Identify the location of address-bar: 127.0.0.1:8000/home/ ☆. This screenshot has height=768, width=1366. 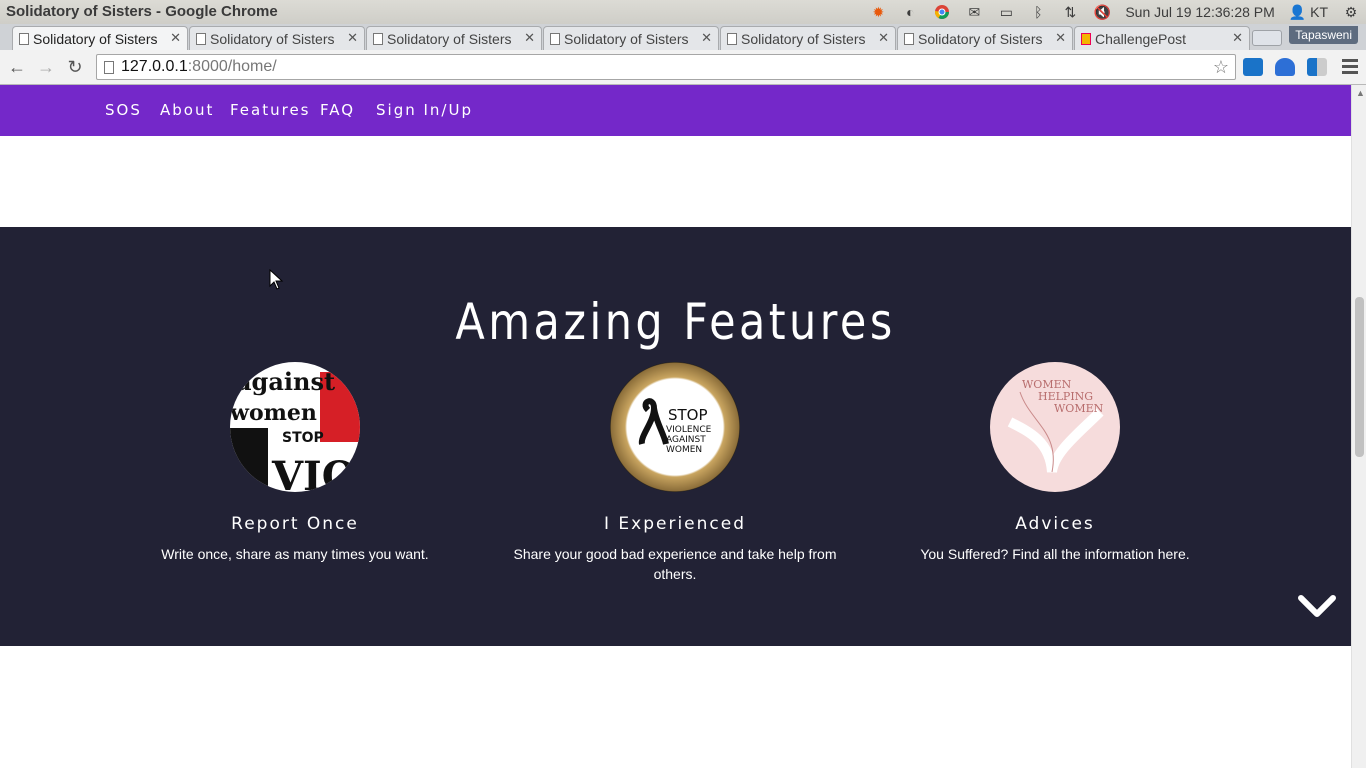
(666, 67).